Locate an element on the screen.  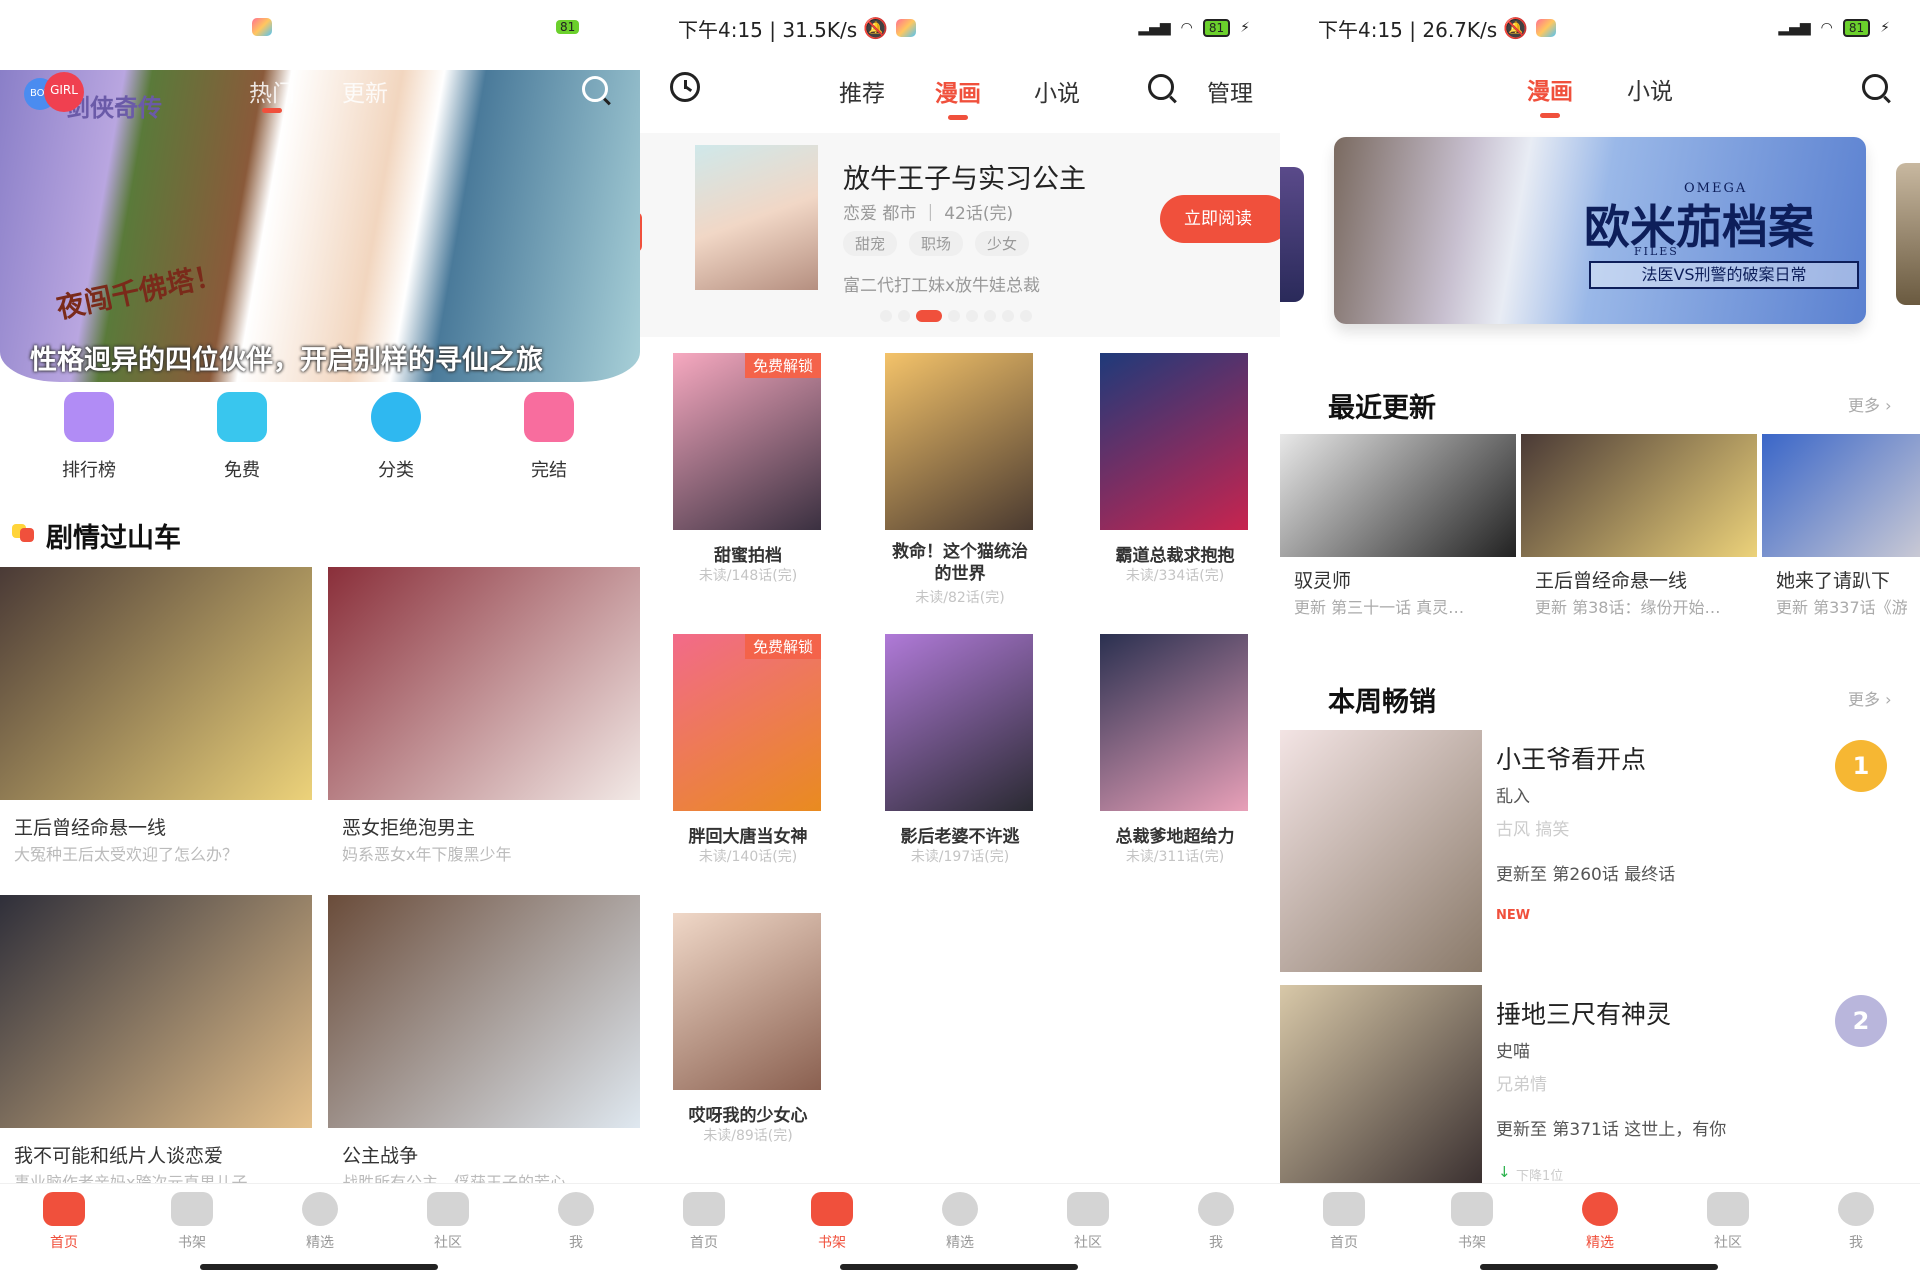
banner-peek-left is located at coordinates (1292, 234).